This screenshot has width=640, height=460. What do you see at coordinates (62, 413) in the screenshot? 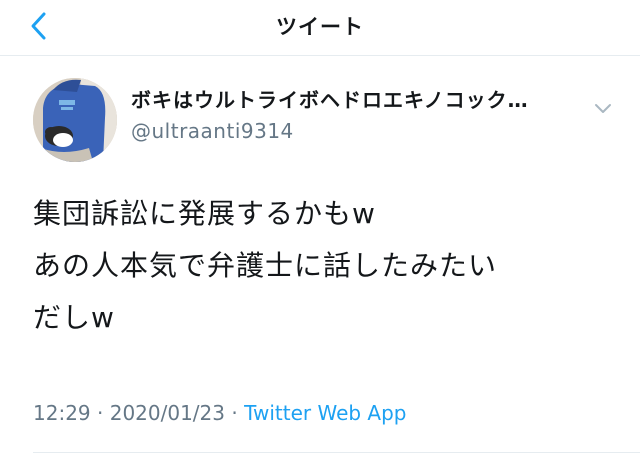
I see `tweet-time: 12:29` at bounding box center [62, 413].